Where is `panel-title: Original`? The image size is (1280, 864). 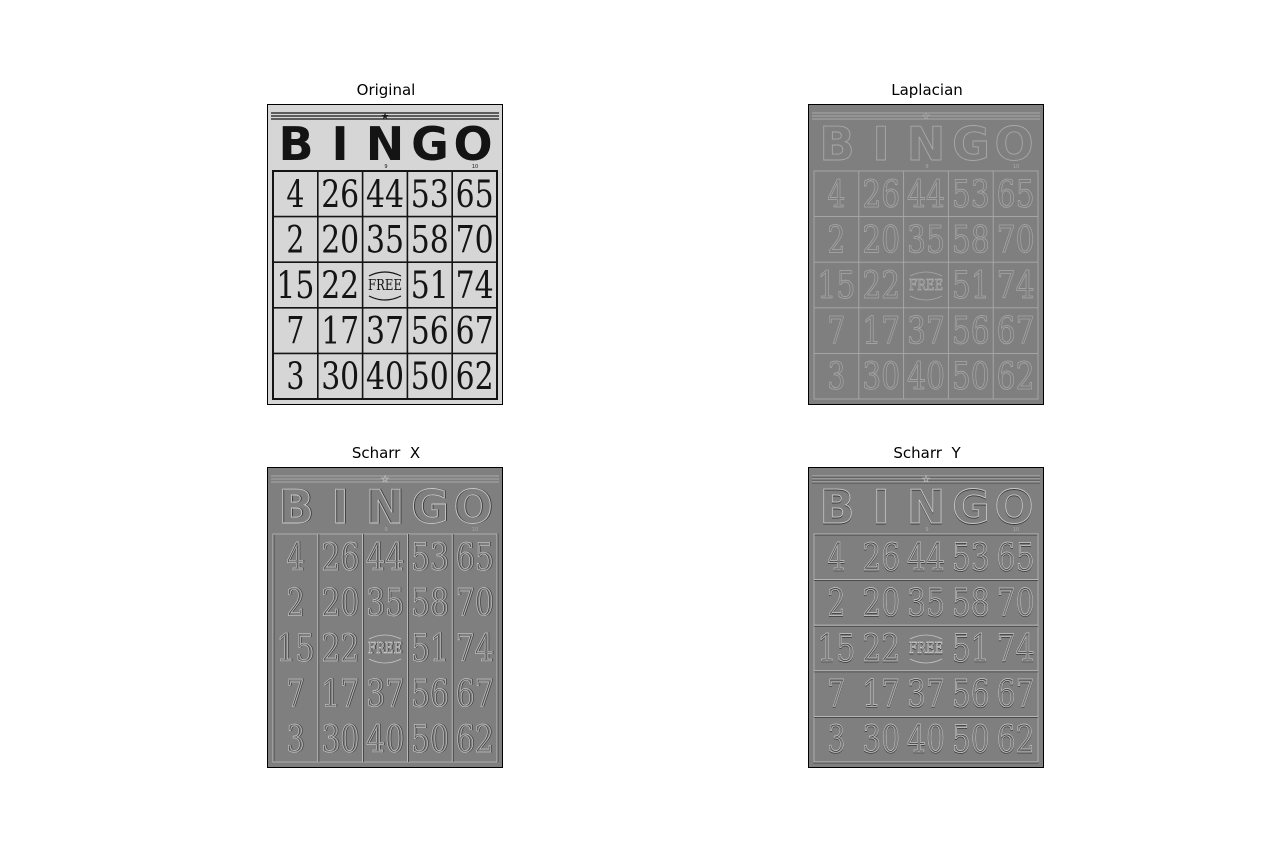
panel-title: Original is located at coordinates (386, 90).